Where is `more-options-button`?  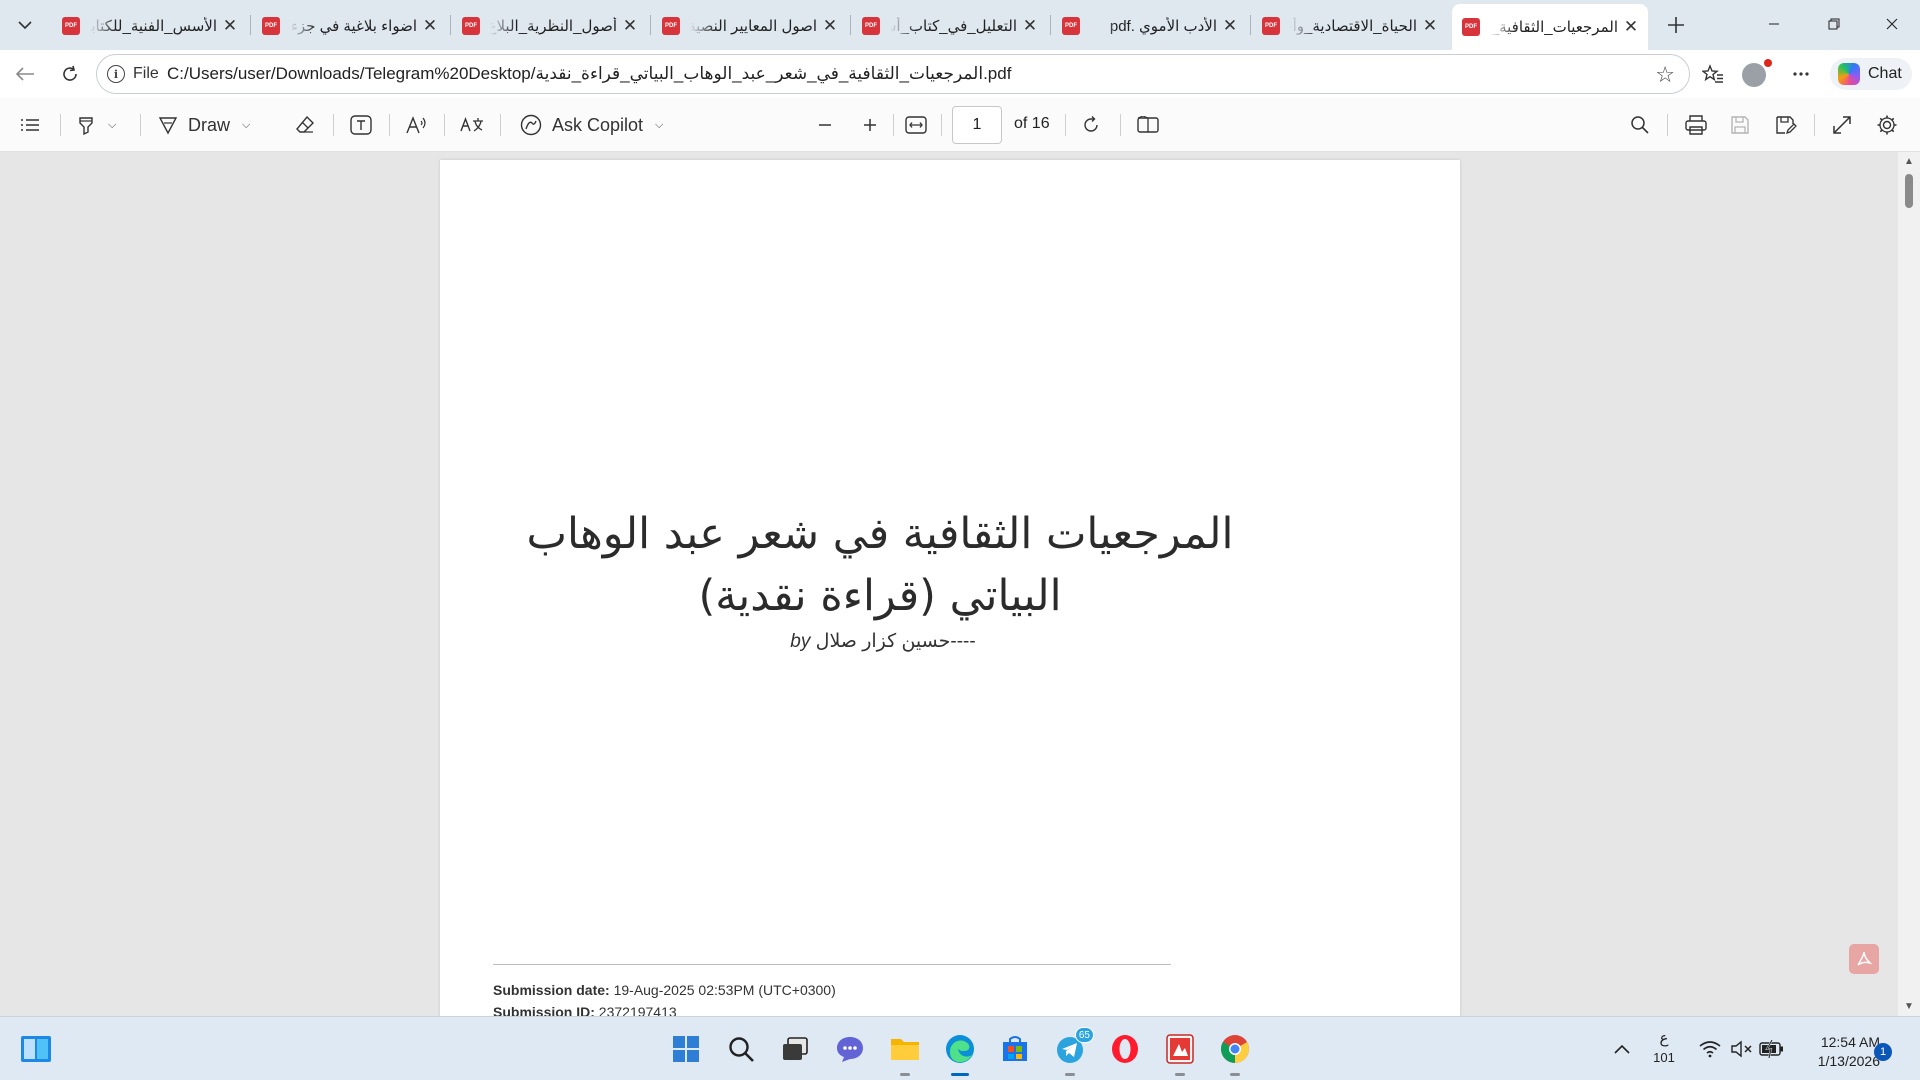 more-options-button is located at coordinates (1801, 74).